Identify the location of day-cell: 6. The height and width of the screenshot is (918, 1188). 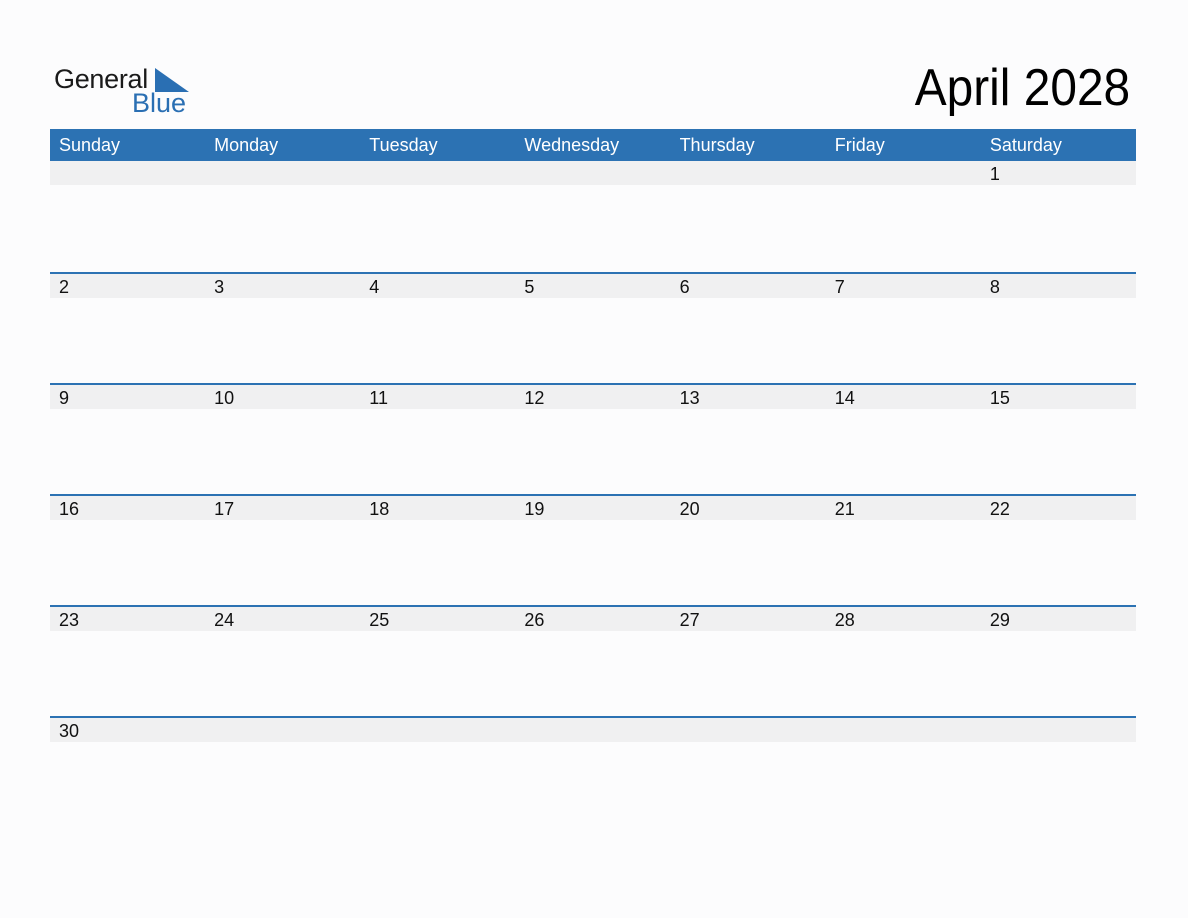
(684, 287).